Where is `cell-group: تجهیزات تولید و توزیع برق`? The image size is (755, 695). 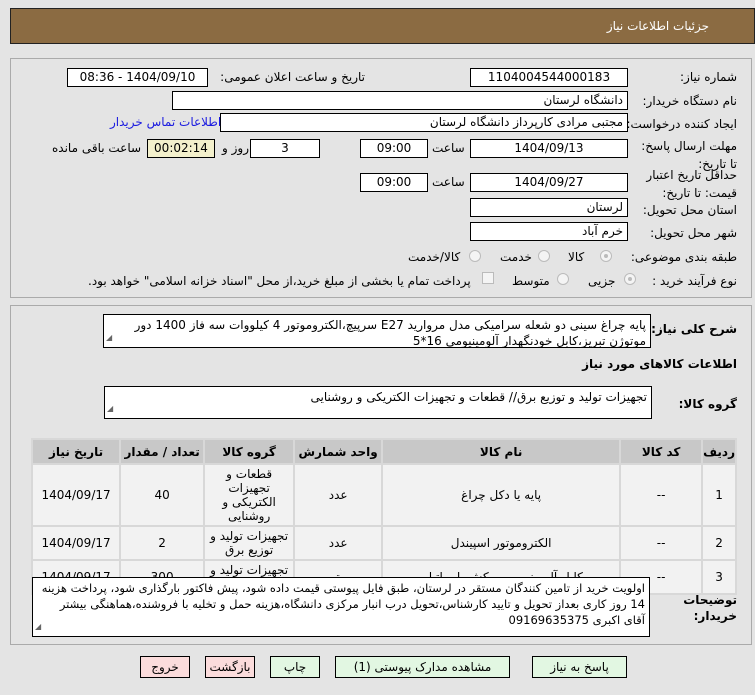 cell-group: تجهیزات تولید و توزیع برق is located at coordinates (249, 543).